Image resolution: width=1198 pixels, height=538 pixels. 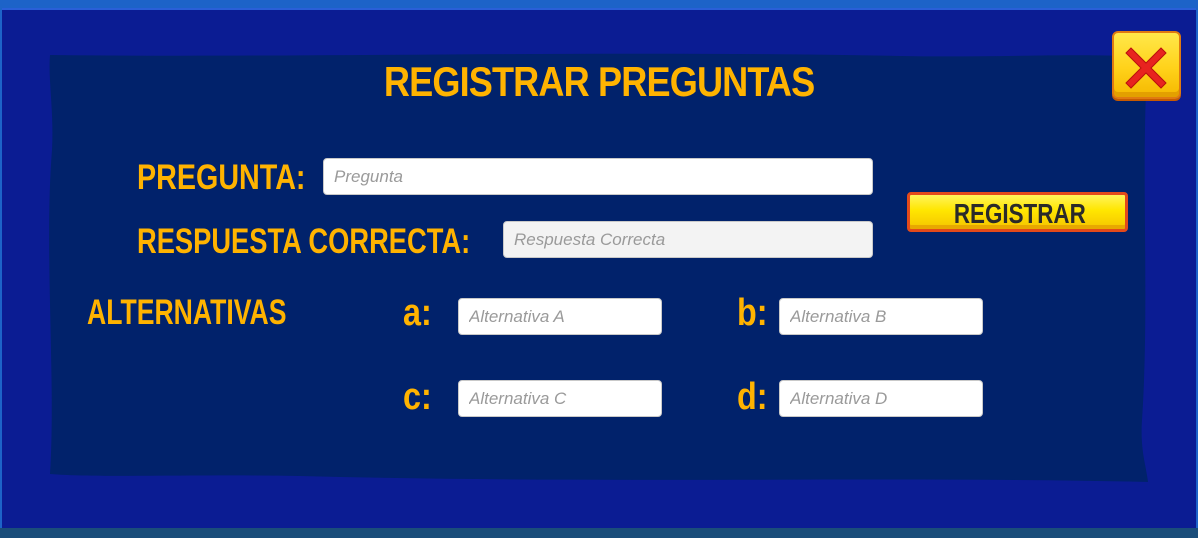 What do you see at coordinates (599, 81) in the screenshot?
I see `screen-title: REGISTRAR PREGUNTAS` at bounding box center [599, 81].